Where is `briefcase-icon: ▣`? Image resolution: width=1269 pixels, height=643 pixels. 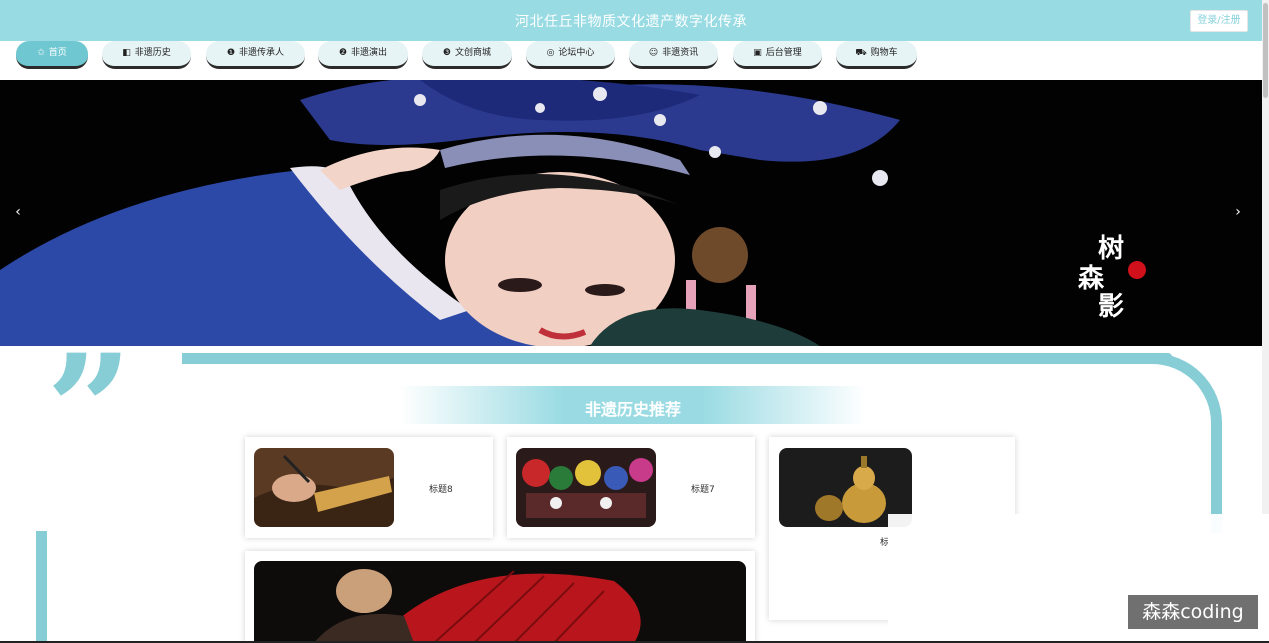 briefcase-icon: ▣ is located at coordinates (757, 53).